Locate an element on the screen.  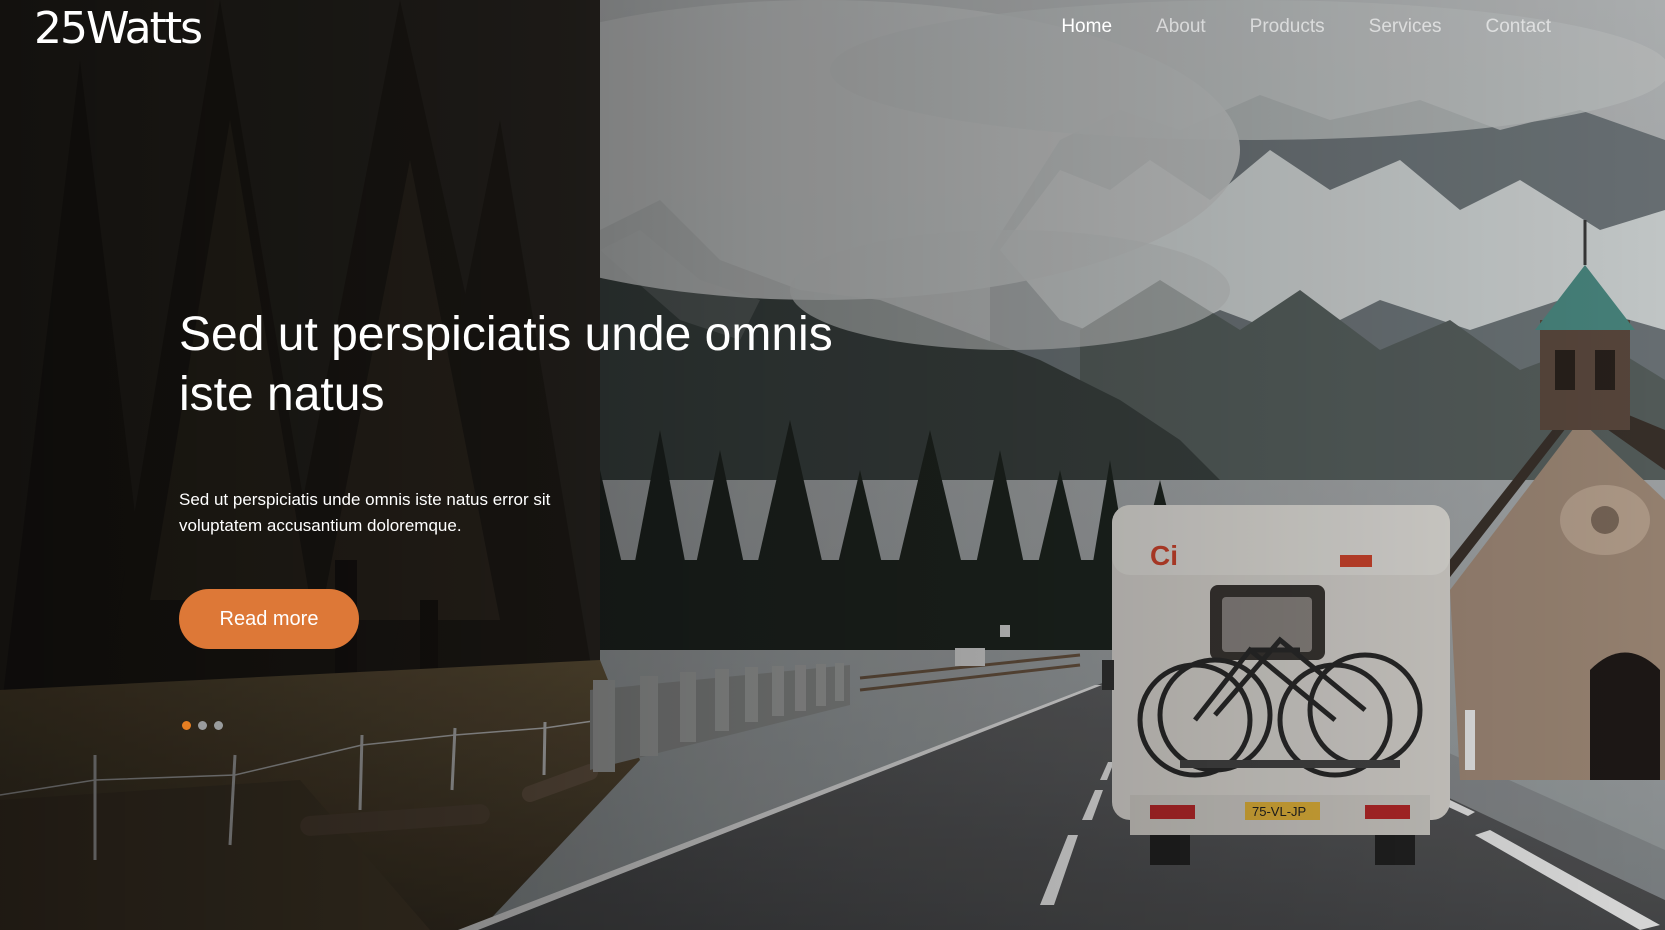
slider-pagination is located at coordinates (202, 725).